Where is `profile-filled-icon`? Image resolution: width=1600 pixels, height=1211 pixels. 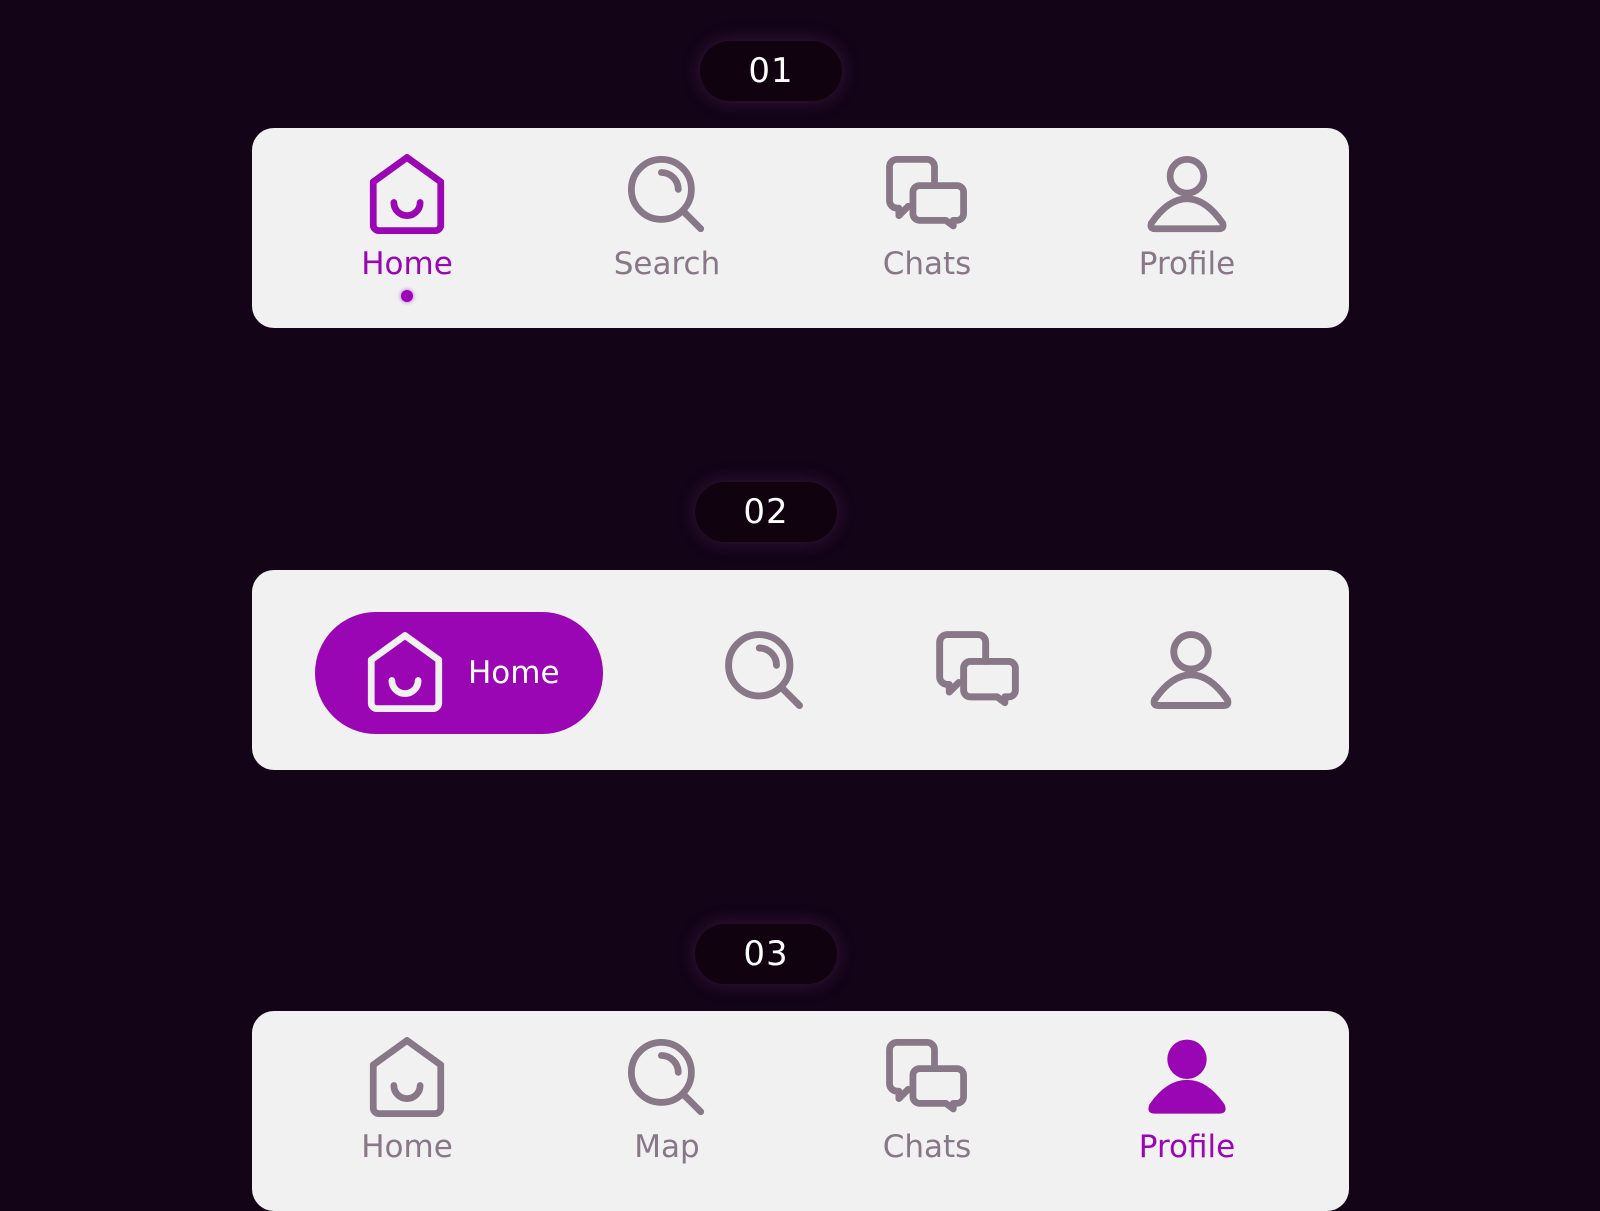 profile-filled-icon is located at coordinates (1187, 1078).